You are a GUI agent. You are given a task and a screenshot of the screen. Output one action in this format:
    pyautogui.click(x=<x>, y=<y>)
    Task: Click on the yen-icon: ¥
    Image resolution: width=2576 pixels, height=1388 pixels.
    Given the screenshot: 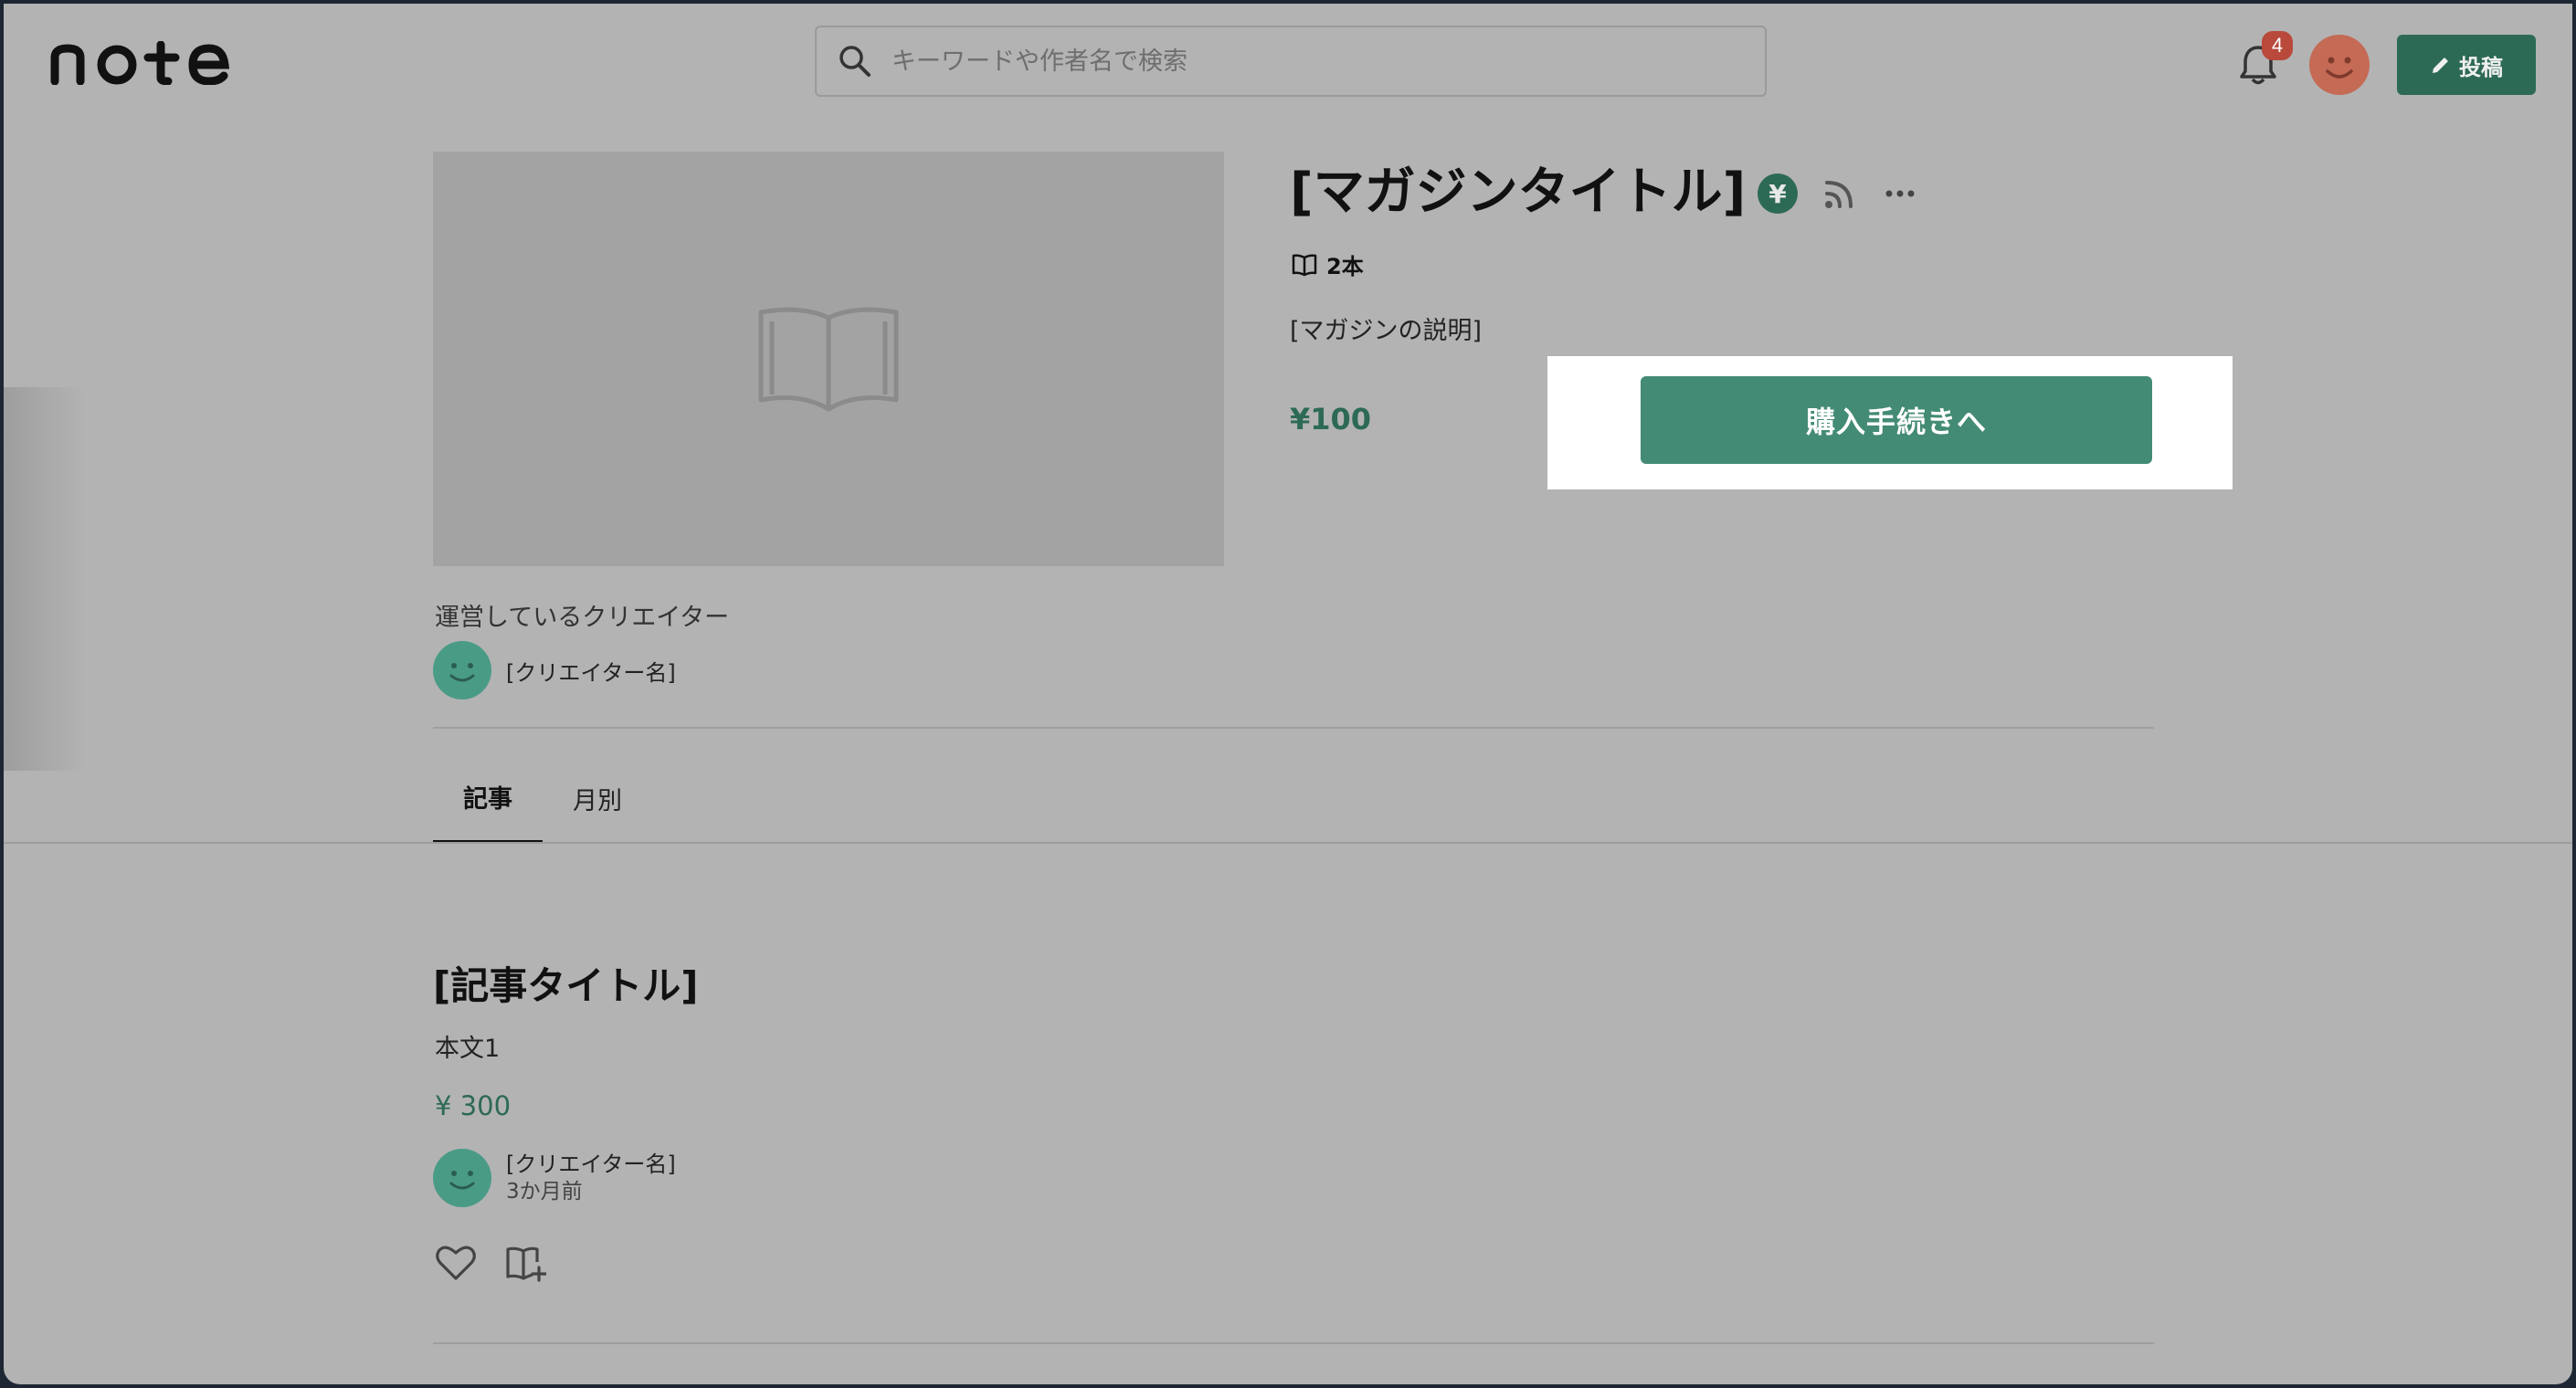 What is the action you would take?
    pyautogui.click(x=1778, y=194)
    